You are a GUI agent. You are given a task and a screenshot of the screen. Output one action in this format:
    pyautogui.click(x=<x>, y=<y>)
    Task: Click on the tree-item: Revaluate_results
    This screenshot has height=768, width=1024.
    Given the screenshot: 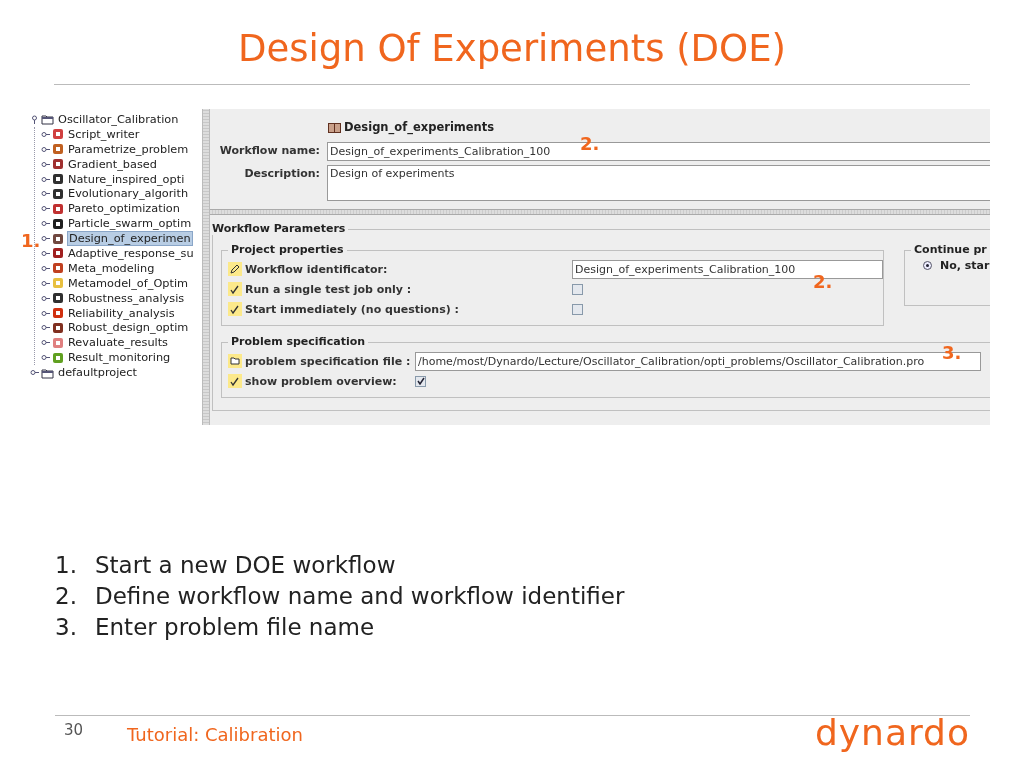 What is the action you would take?
    pyautogui.click(x=118, y=343)
    